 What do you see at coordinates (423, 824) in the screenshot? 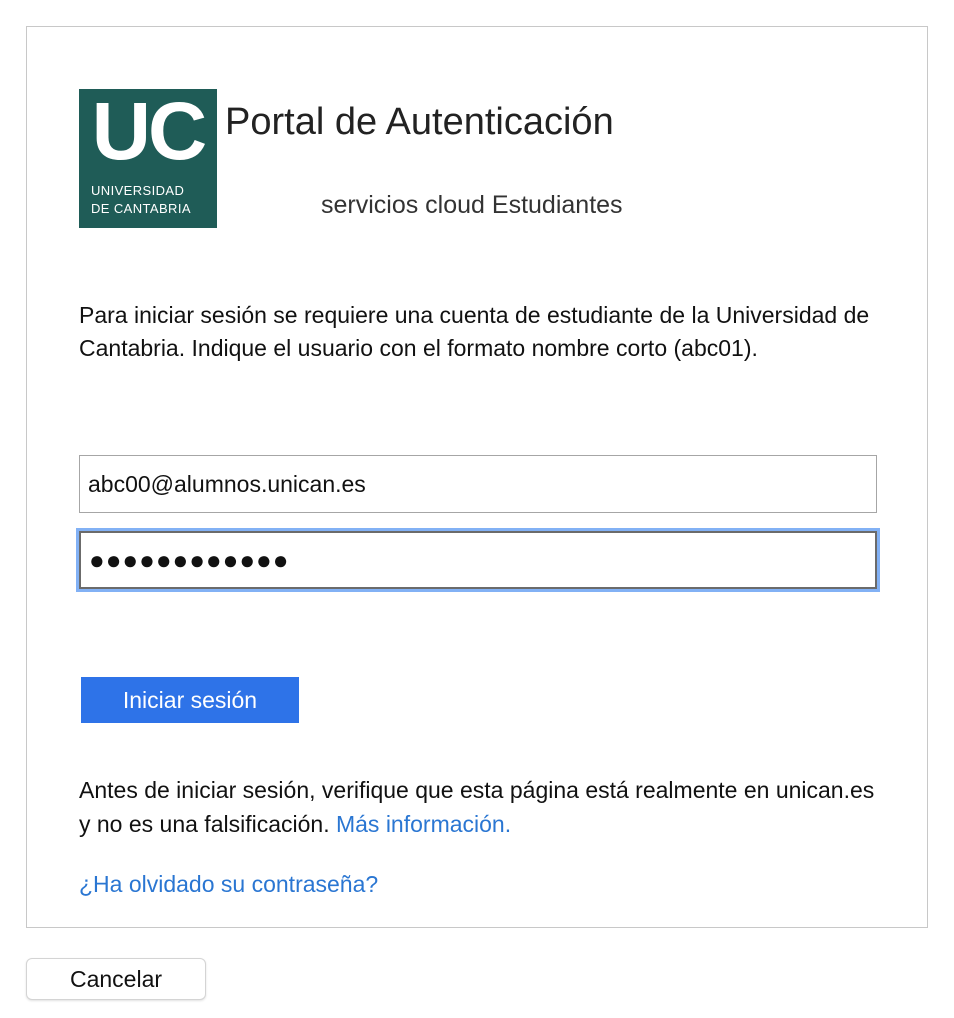
I see `more-info-link: Más información.` at bounding box center [423, 824].